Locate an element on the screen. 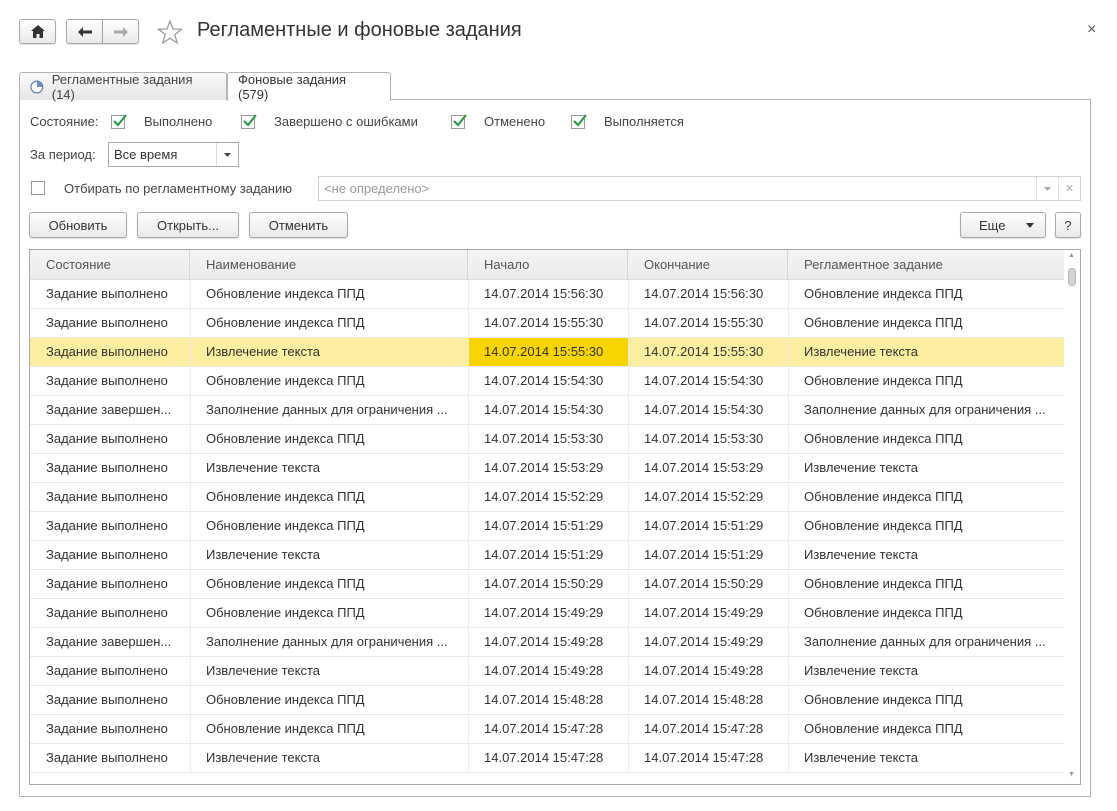 Image resolution: width=1117 pixels, height=811 pixels. cell-start: 14.07.2014 15:48:28 is located at coordinates (548, 700).